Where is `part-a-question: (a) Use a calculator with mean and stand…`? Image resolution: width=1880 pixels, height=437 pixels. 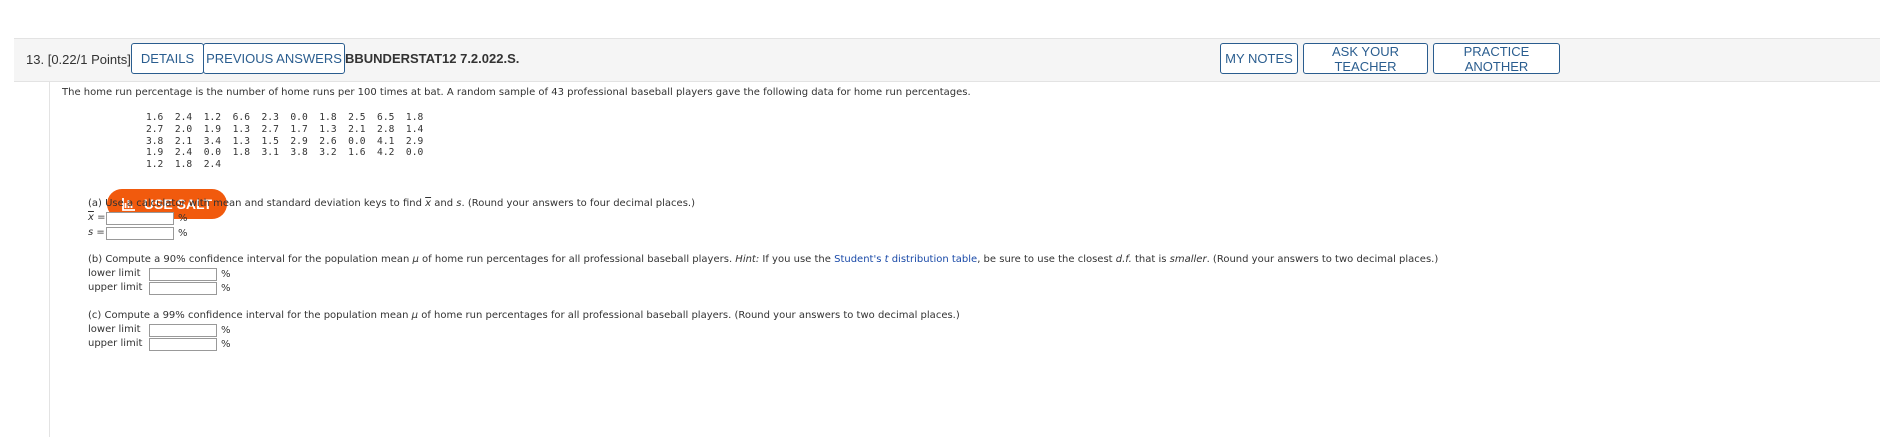 part-a-question: (a) Use a calculator with mean and stand… is located at coordinates (391, 203).